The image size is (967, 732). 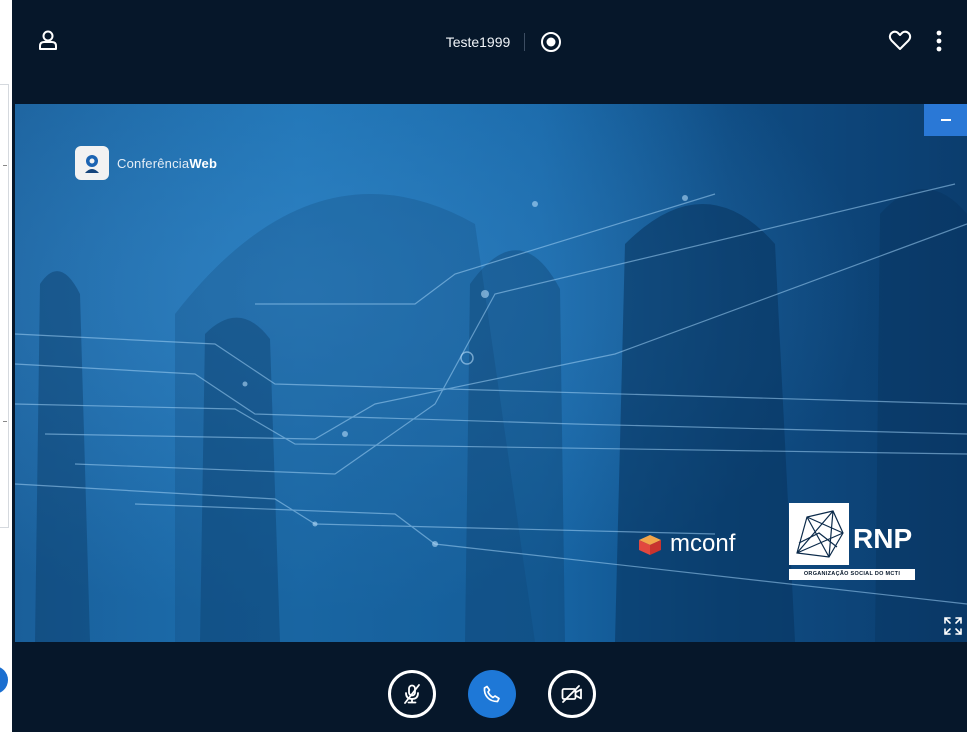 I want to click on unmute-microphone-button, so click(x=412, y=694).